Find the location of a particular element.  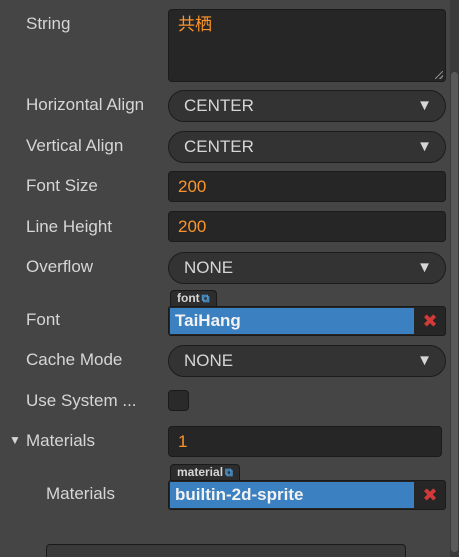

material-asset-tag: material ⧉ is located at coordinates (205, 472).